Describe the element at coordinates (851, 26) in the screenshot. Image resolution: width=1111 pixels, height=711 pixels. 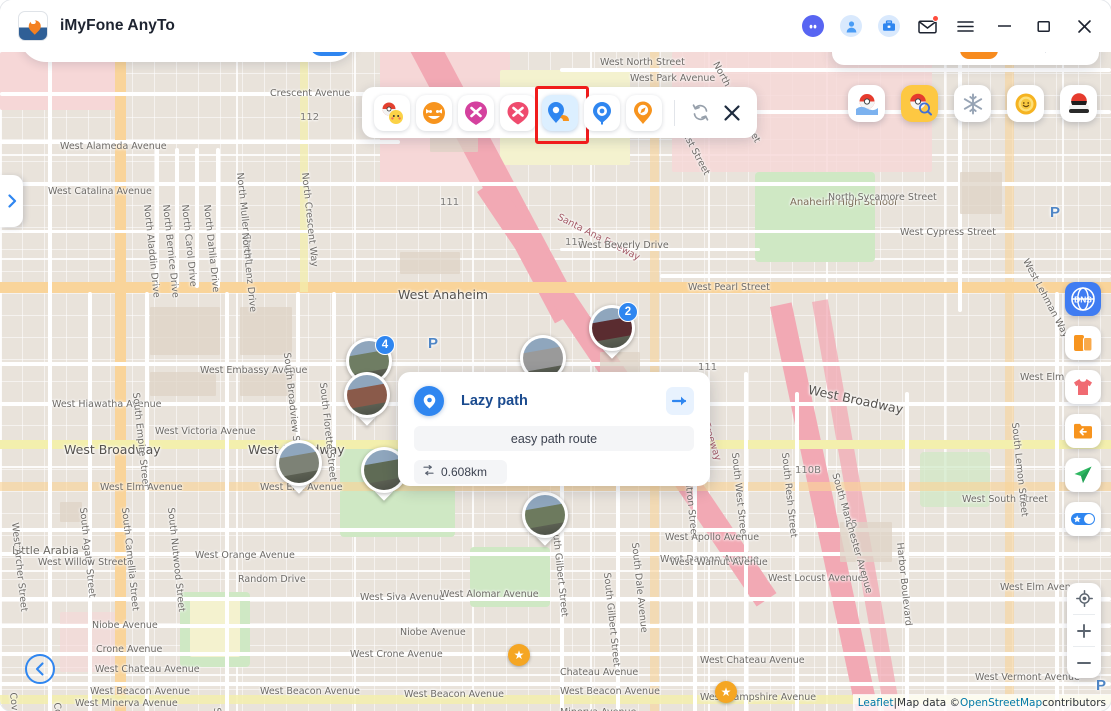
I see `account-icon` at that location.